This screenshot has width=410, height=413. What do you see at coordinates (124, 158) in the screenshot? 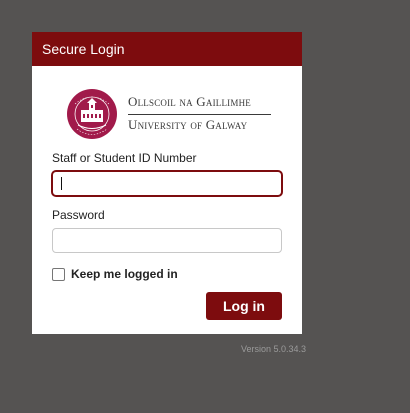
I see `id-label: Staff or Student ID Number` at bounding box center [124, 158].